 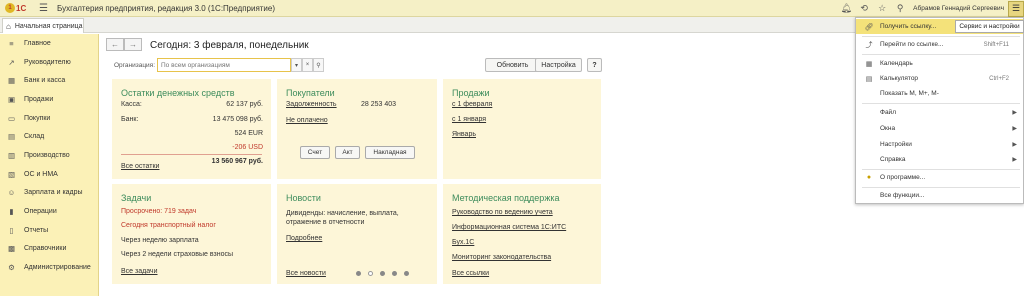 What do you see at coordinates (11, 249) in the screenshot?
I see `books-icon: ▩` at bounding box center [11, 249].